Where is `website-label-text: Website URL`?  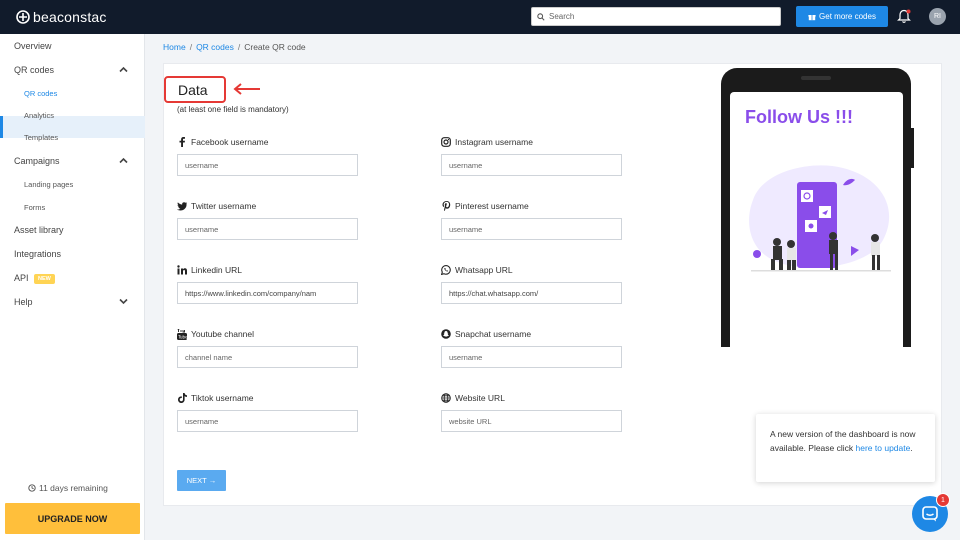 website-label-text: Website URL is located at coordinates (480, 398).